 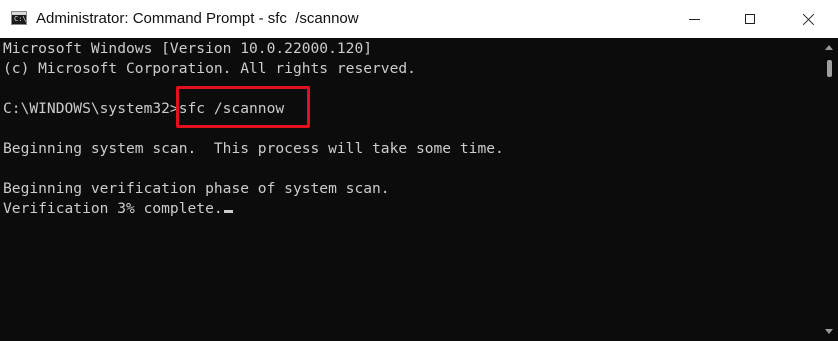 I want to click on command-prompt-icon: C:\., so click(x=21, y=18).